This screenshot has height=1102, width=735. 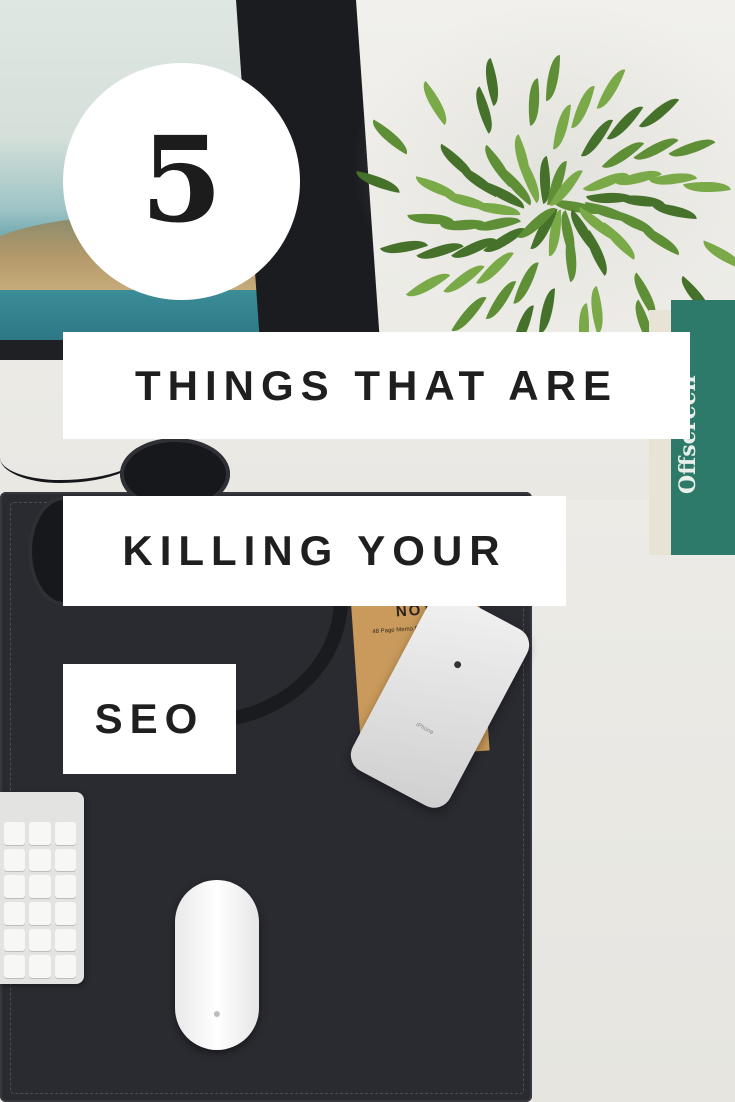 What do you see at coordinates (181, 179) in the screenshot?
I see `headline-number: 5` at bounding box center [181, 179].